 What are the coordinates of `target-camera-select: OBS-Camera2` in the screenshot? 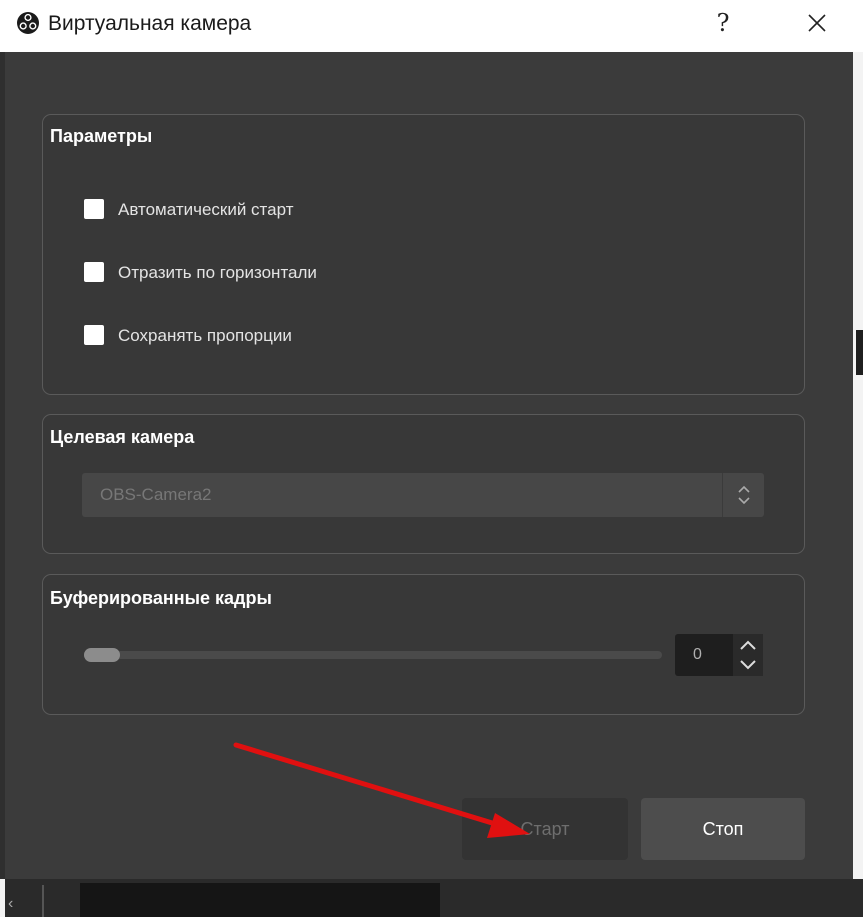 It's located at (423, 495).